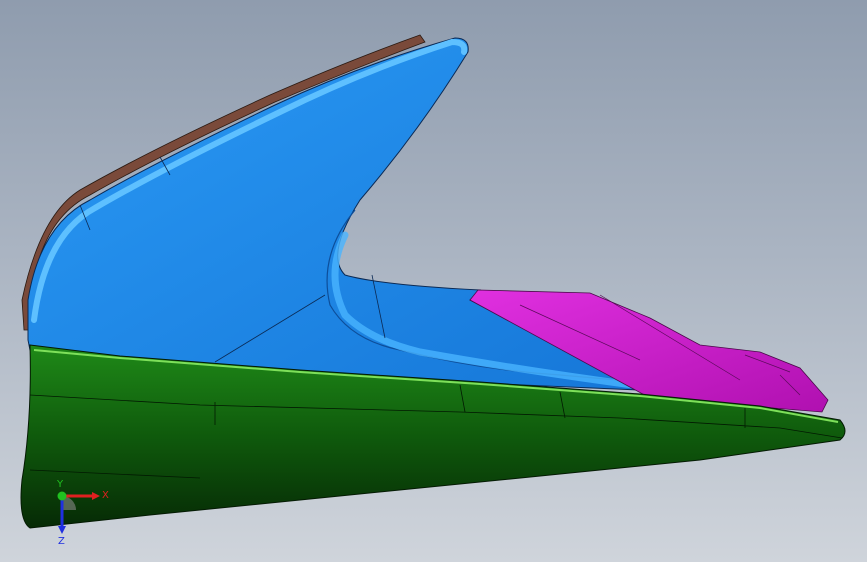 Image resolution: width=867 pixels, height=562 pixels. I want to click on axis-triad: X Z Y, so click(82, 513).